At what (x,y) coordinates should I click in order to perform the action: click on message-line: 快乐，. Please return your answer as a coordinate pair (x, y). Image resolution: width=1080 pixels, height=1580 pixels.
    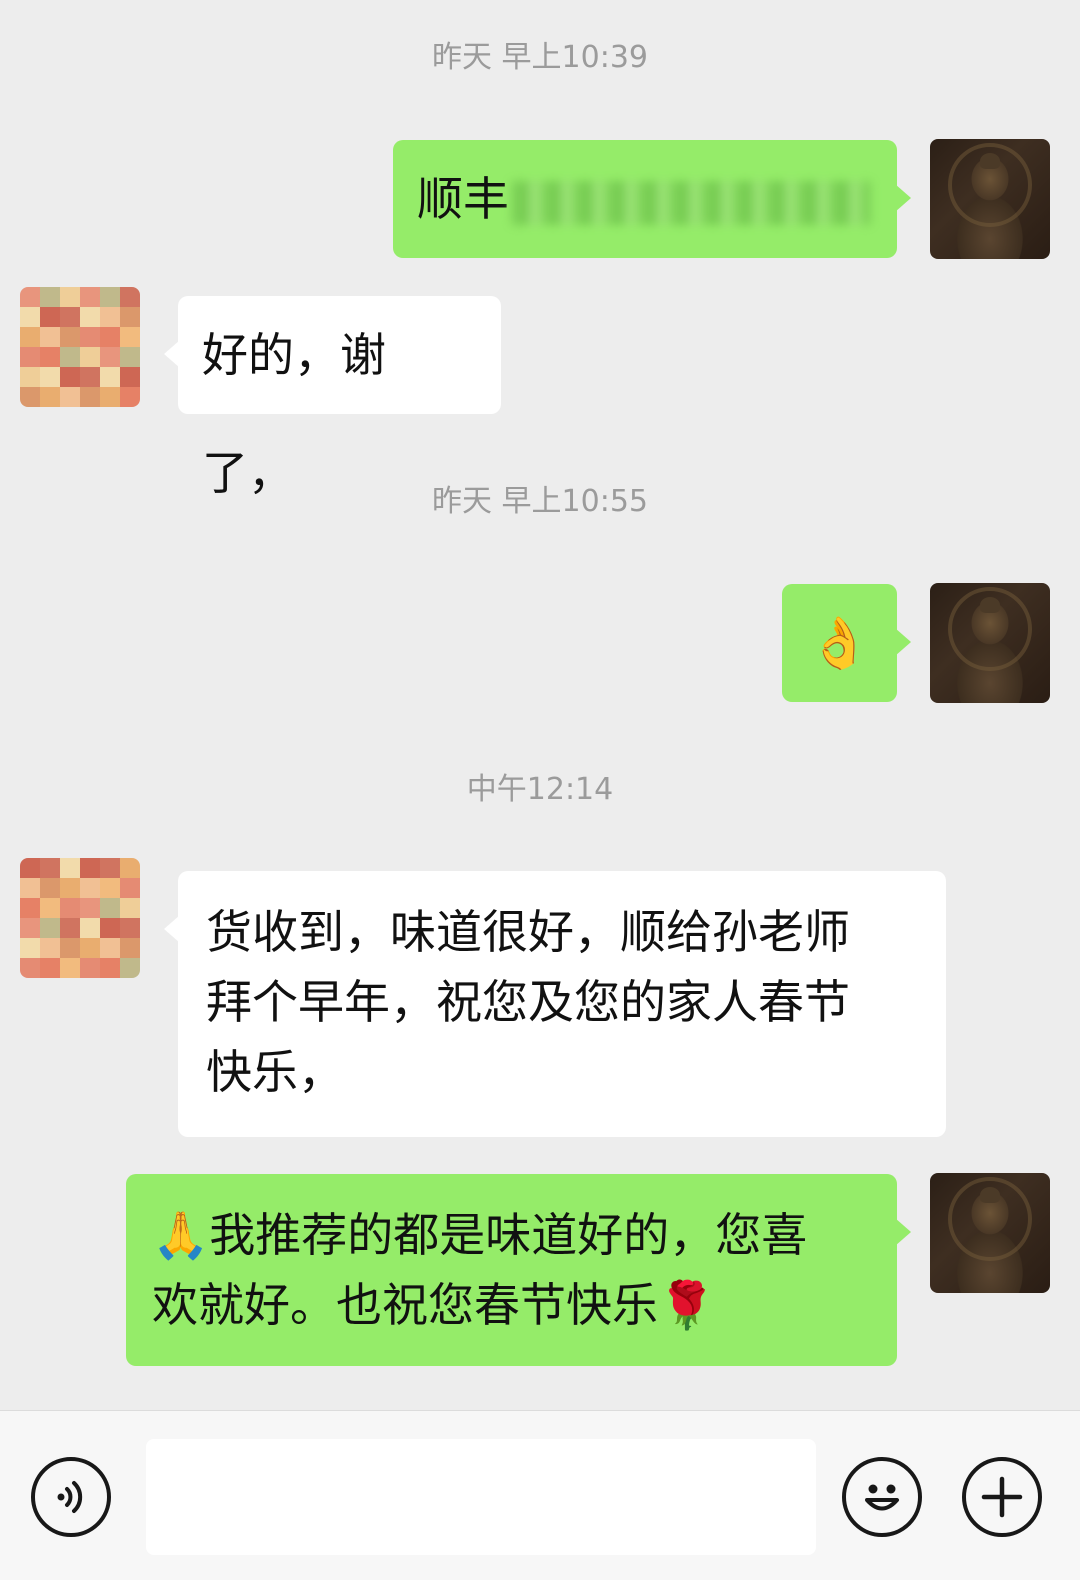
    Looking at the image, I should click on (275, 1072).